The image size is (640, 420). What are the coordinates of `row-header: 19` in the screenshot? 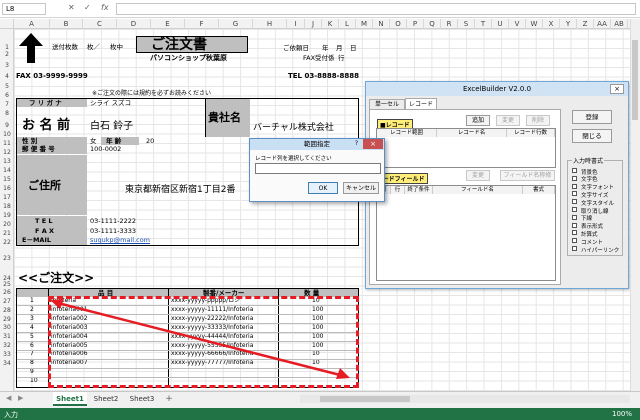 It's located at (7, 215).